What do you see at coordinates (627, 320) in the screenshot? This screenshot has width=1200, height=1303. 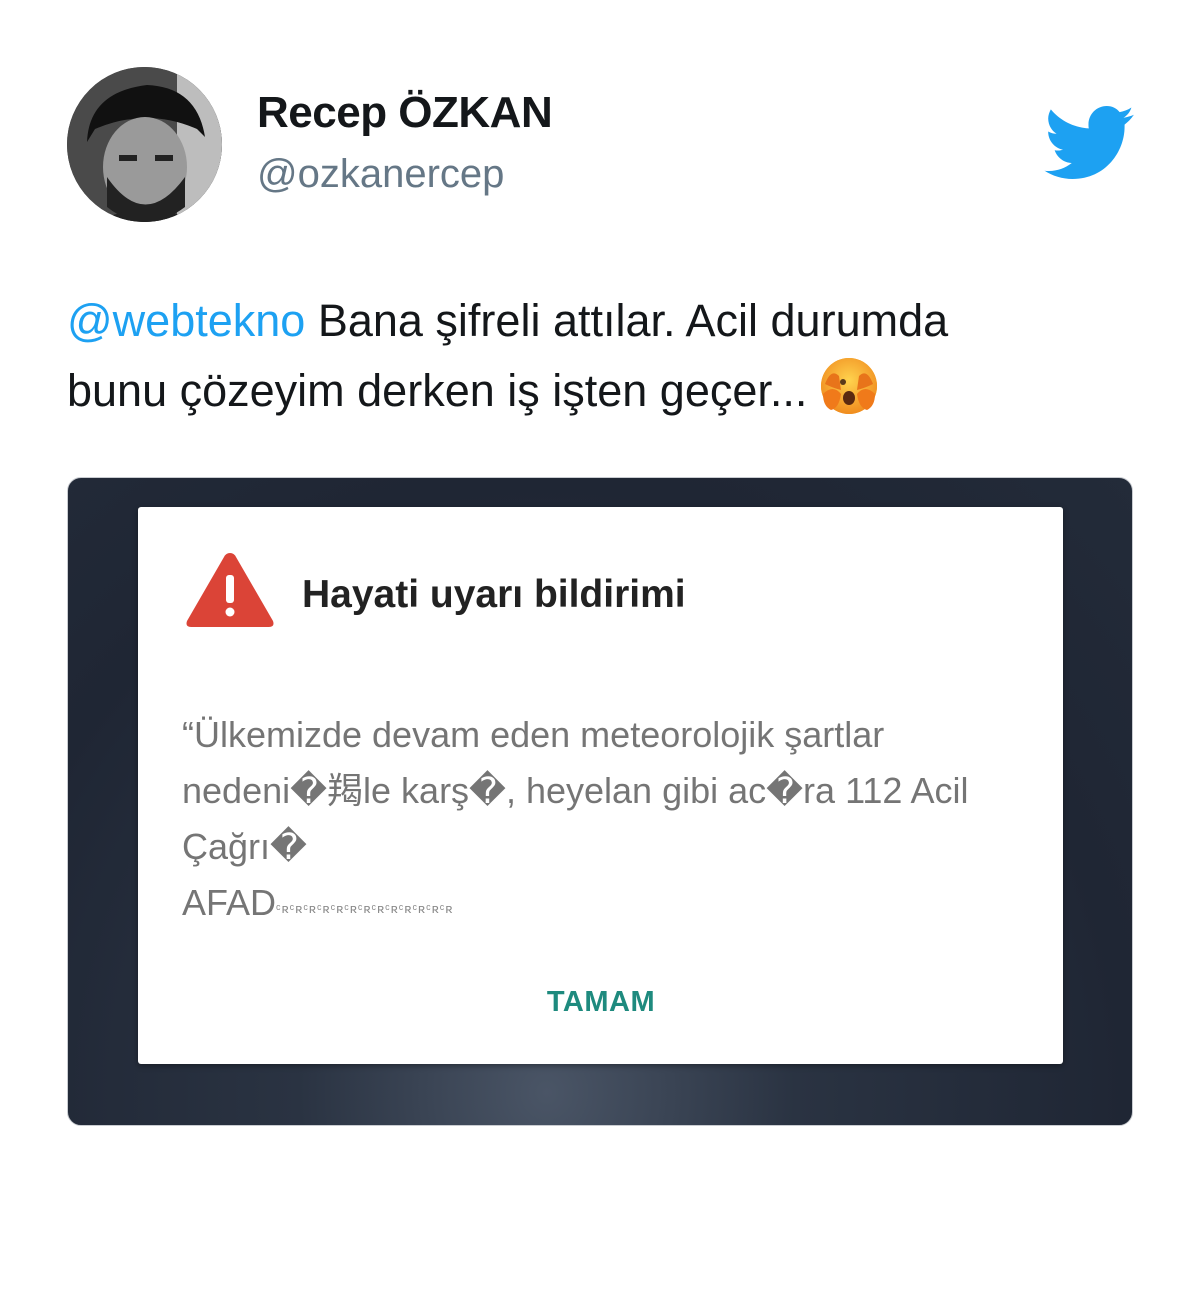 I see `tweet-text-part1: Bana şifreli attılar. Acil durumda` at bounding box center [627, 320].